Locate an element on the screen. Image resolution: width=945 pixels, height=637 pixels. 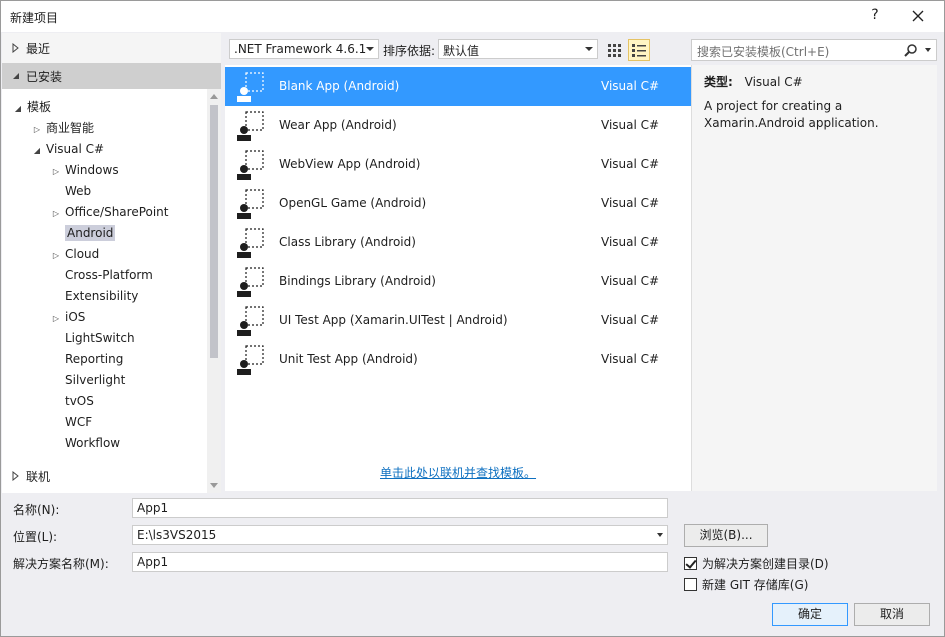
solution-name-input: App1 is located at coordinates (400, 562).